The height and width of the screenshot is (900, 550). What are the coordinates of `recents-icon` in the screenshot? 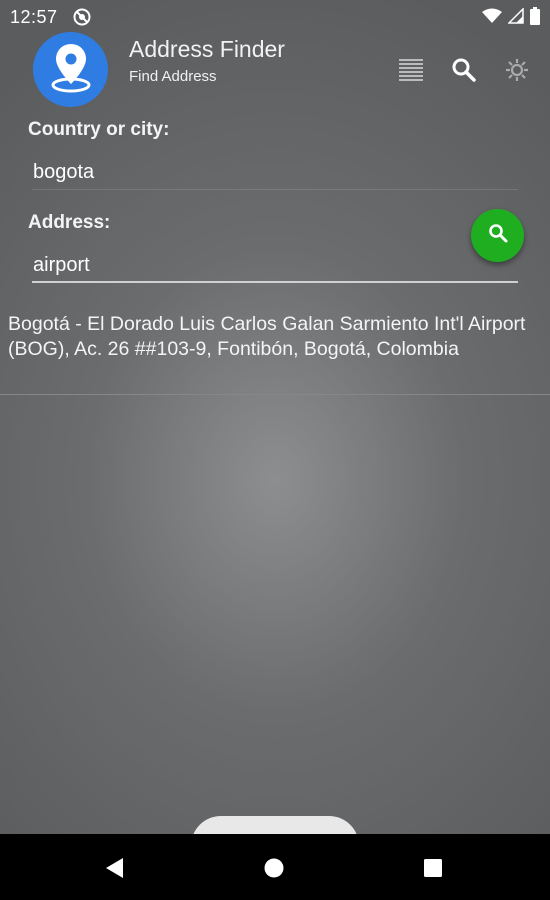 It's located at (433, 868).